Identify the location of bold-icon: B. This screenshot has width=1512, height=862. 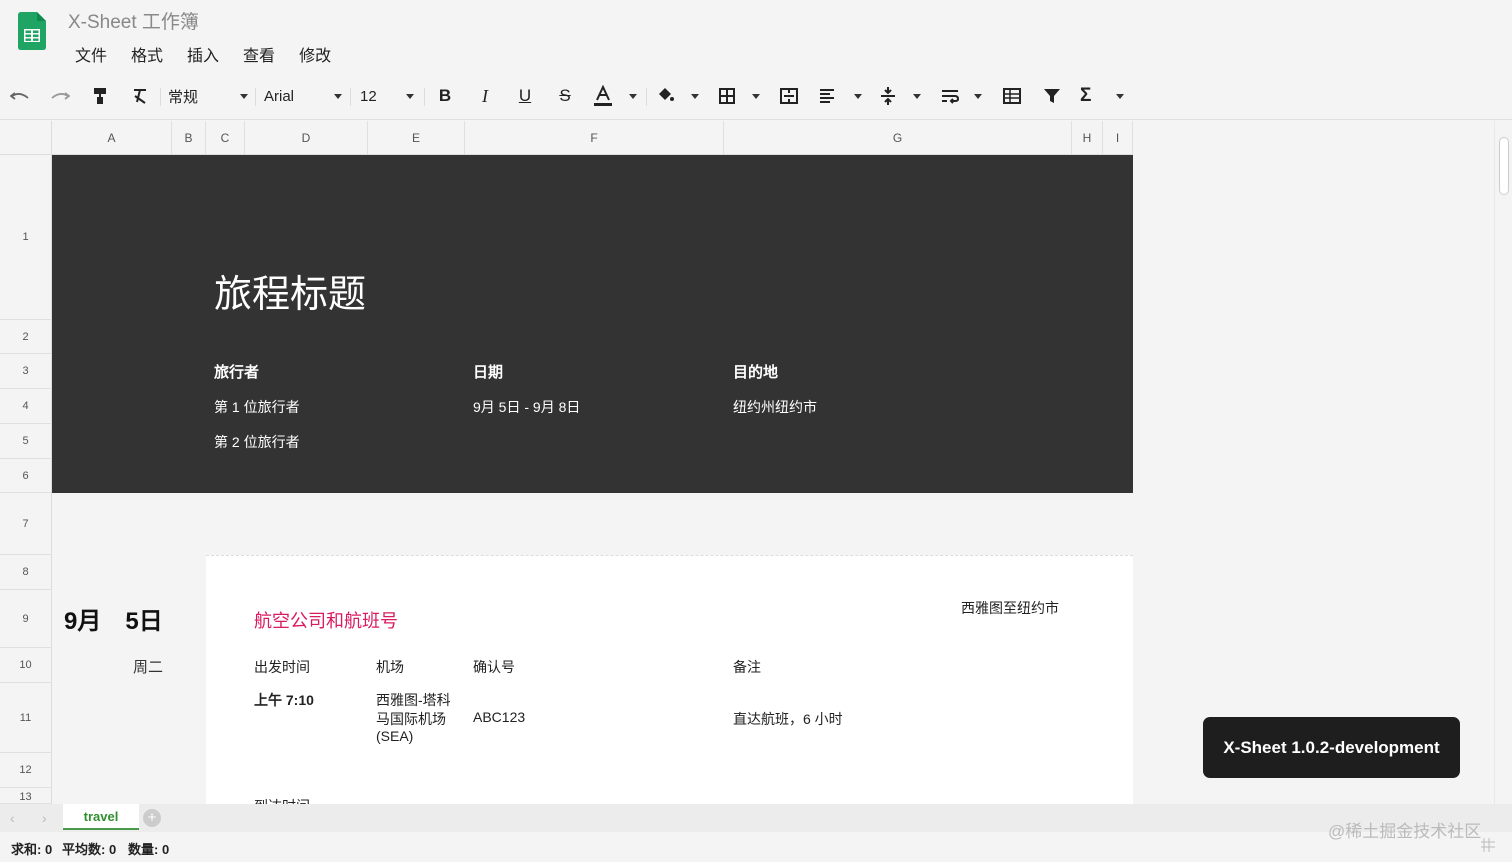
(445, 96).